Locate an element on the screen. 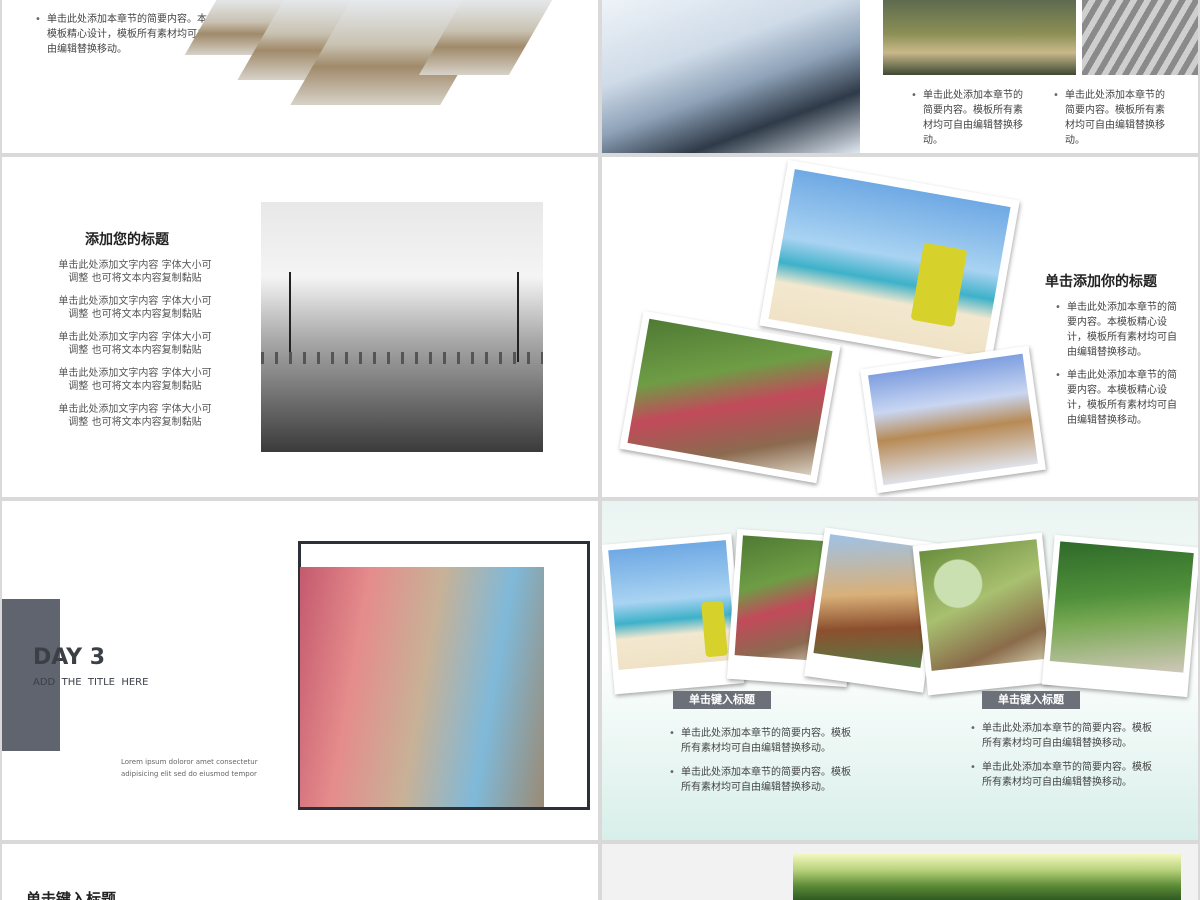  slide-7-title: 单击键入标题 is located at coordinates (71, 895).